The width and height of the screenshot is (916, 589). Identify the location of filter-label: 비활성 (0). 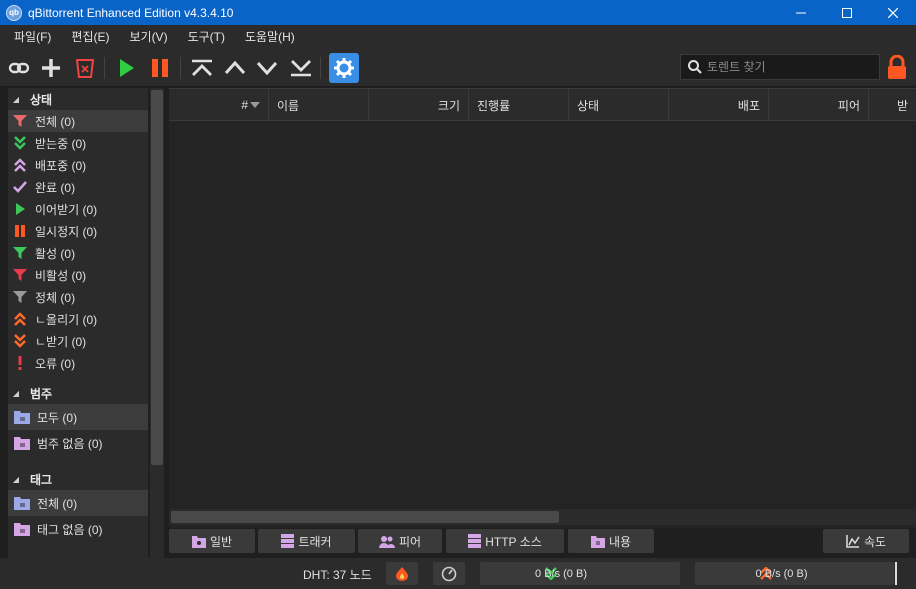
(61, 275).